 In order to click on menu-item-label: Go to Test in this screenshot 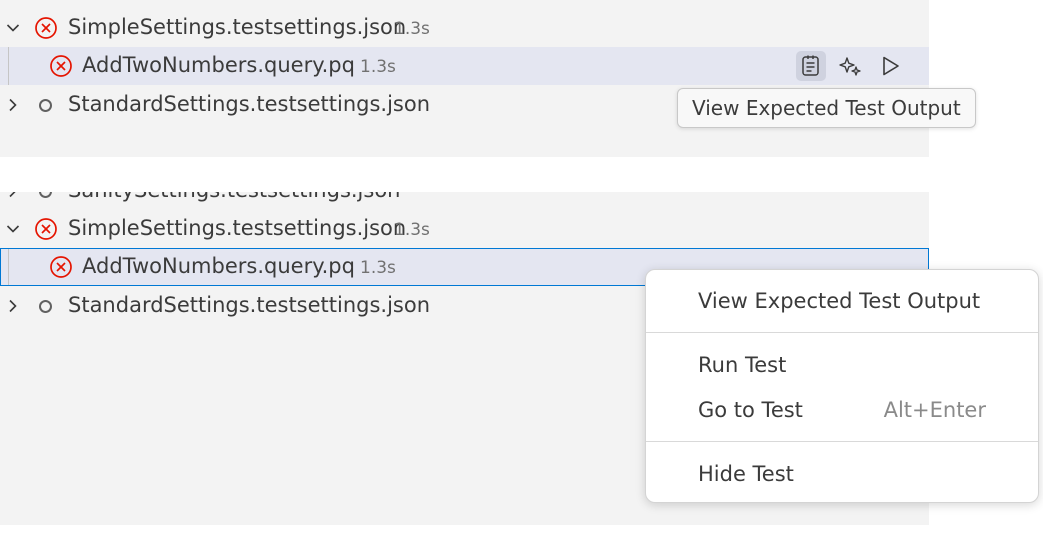, I will do `click(750, 410)`.